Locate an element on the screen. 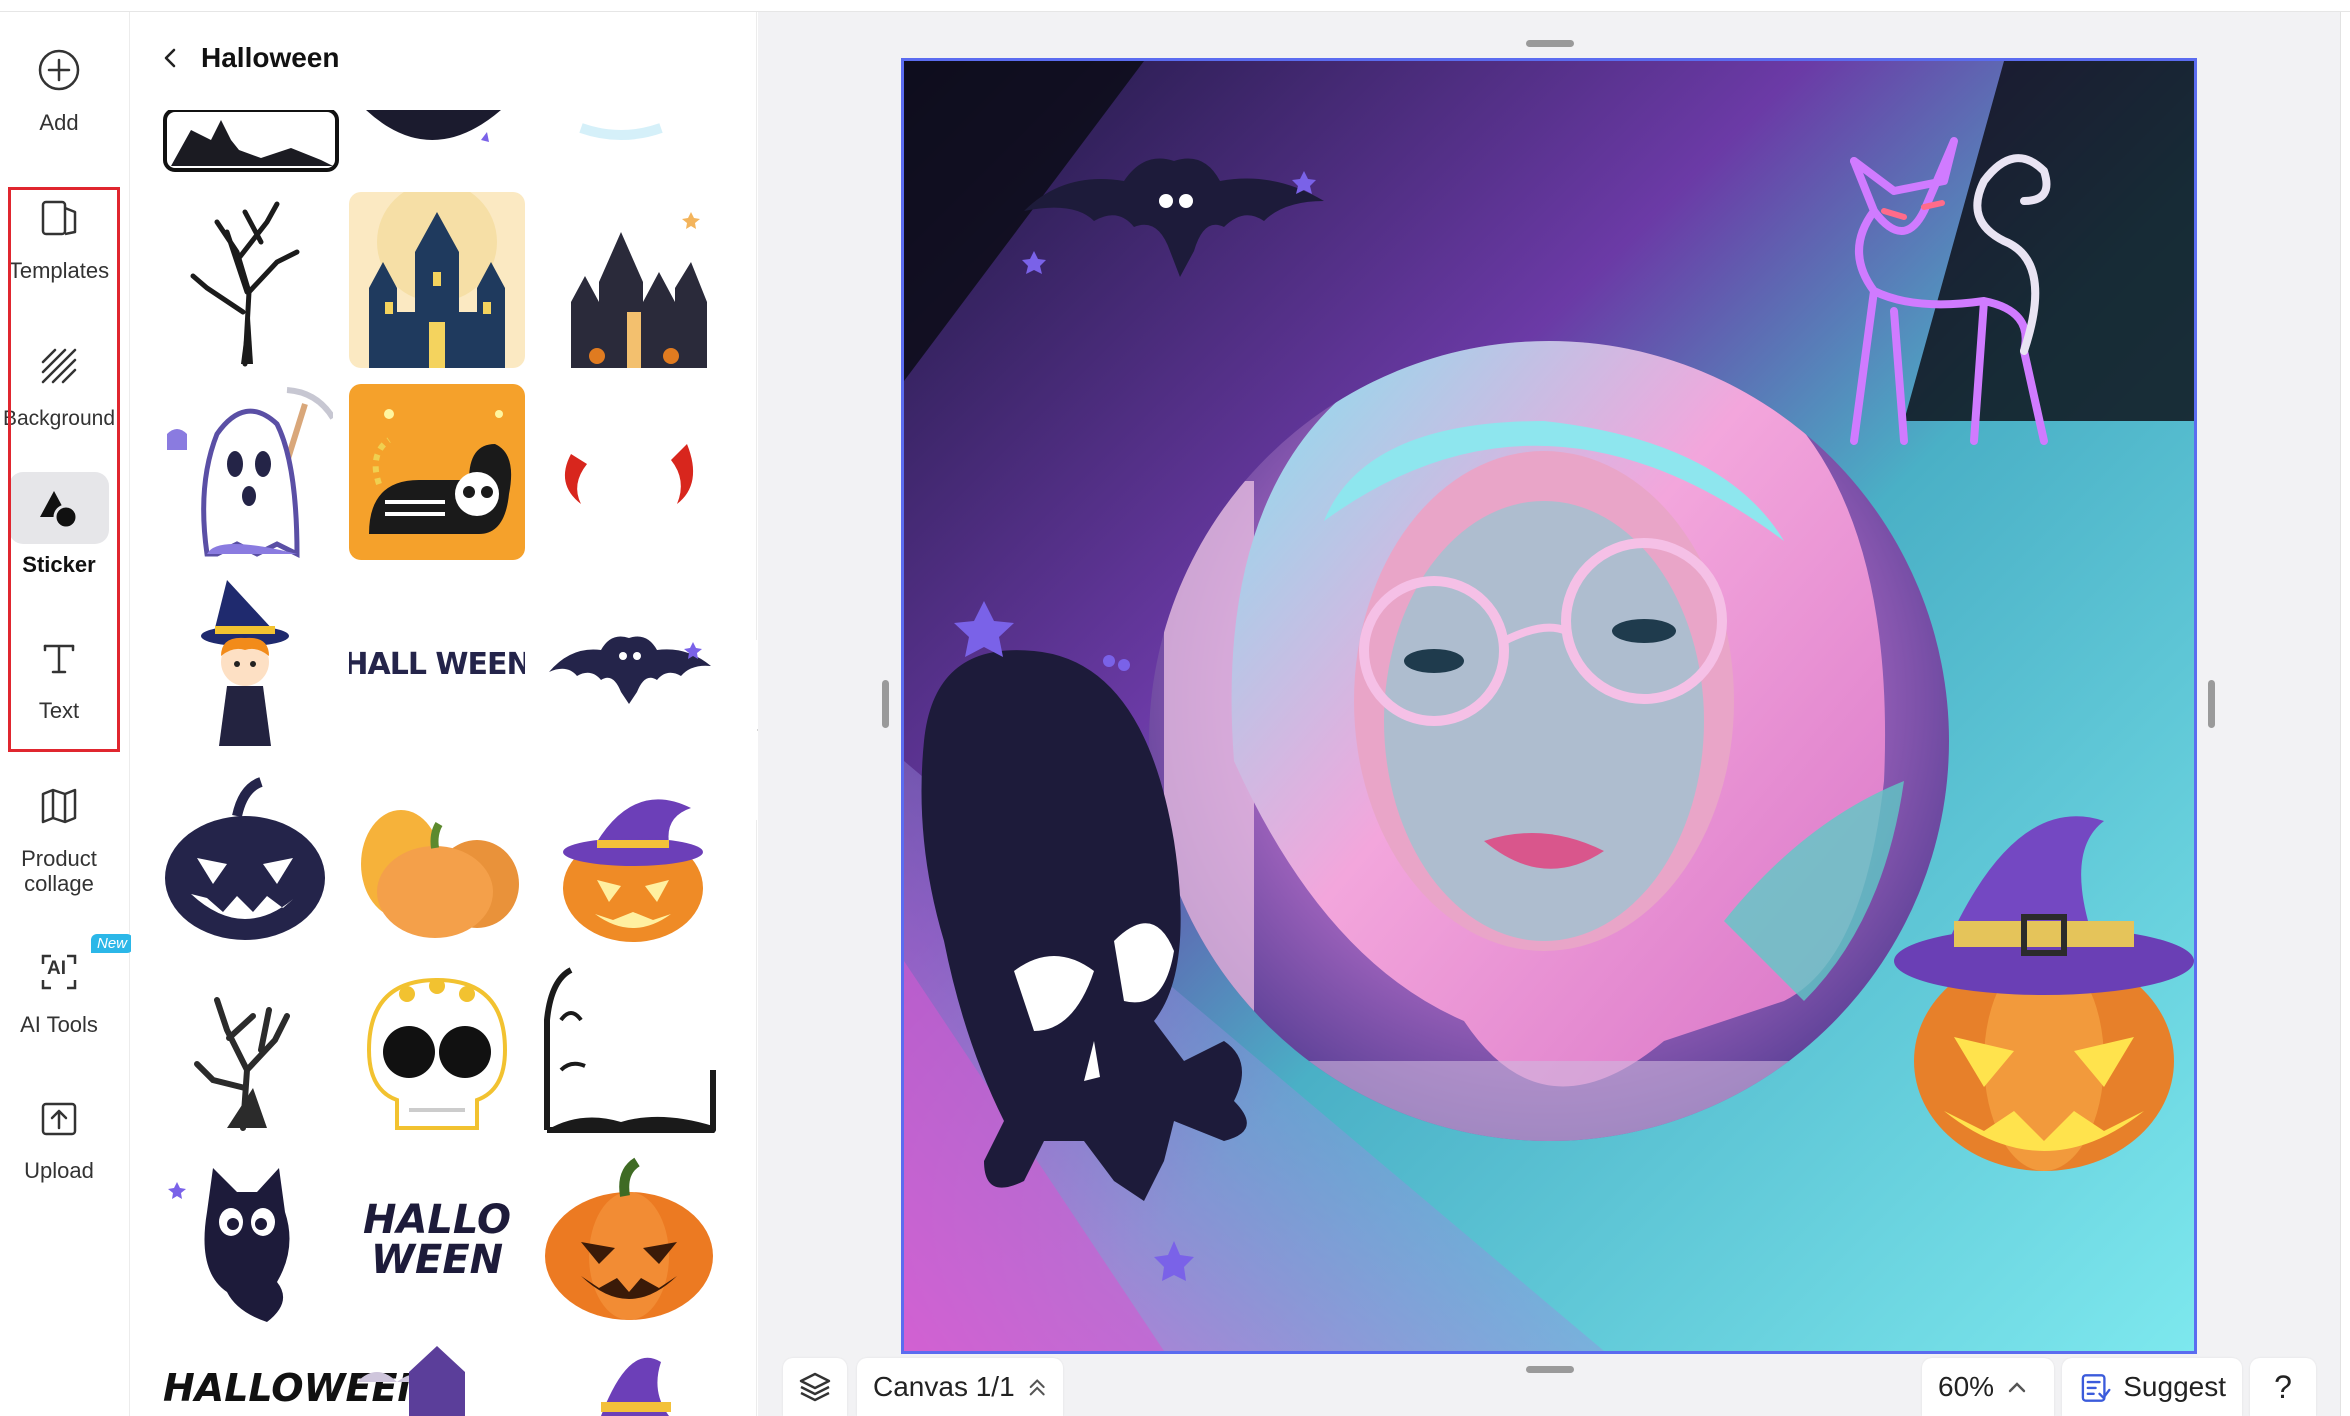  canvas-resize-handle-left is located at coordinates (885, 704).